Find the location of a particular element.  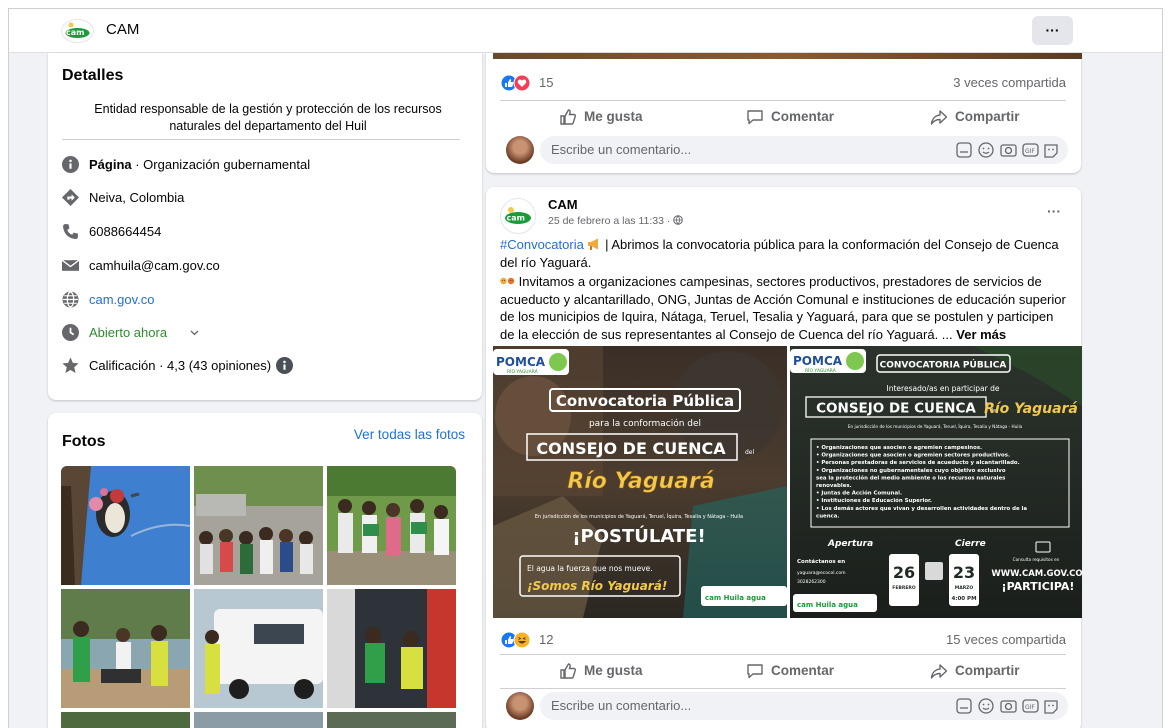

poster-right-contact-title: Contáctanos en is located at coordinates (821, 561).